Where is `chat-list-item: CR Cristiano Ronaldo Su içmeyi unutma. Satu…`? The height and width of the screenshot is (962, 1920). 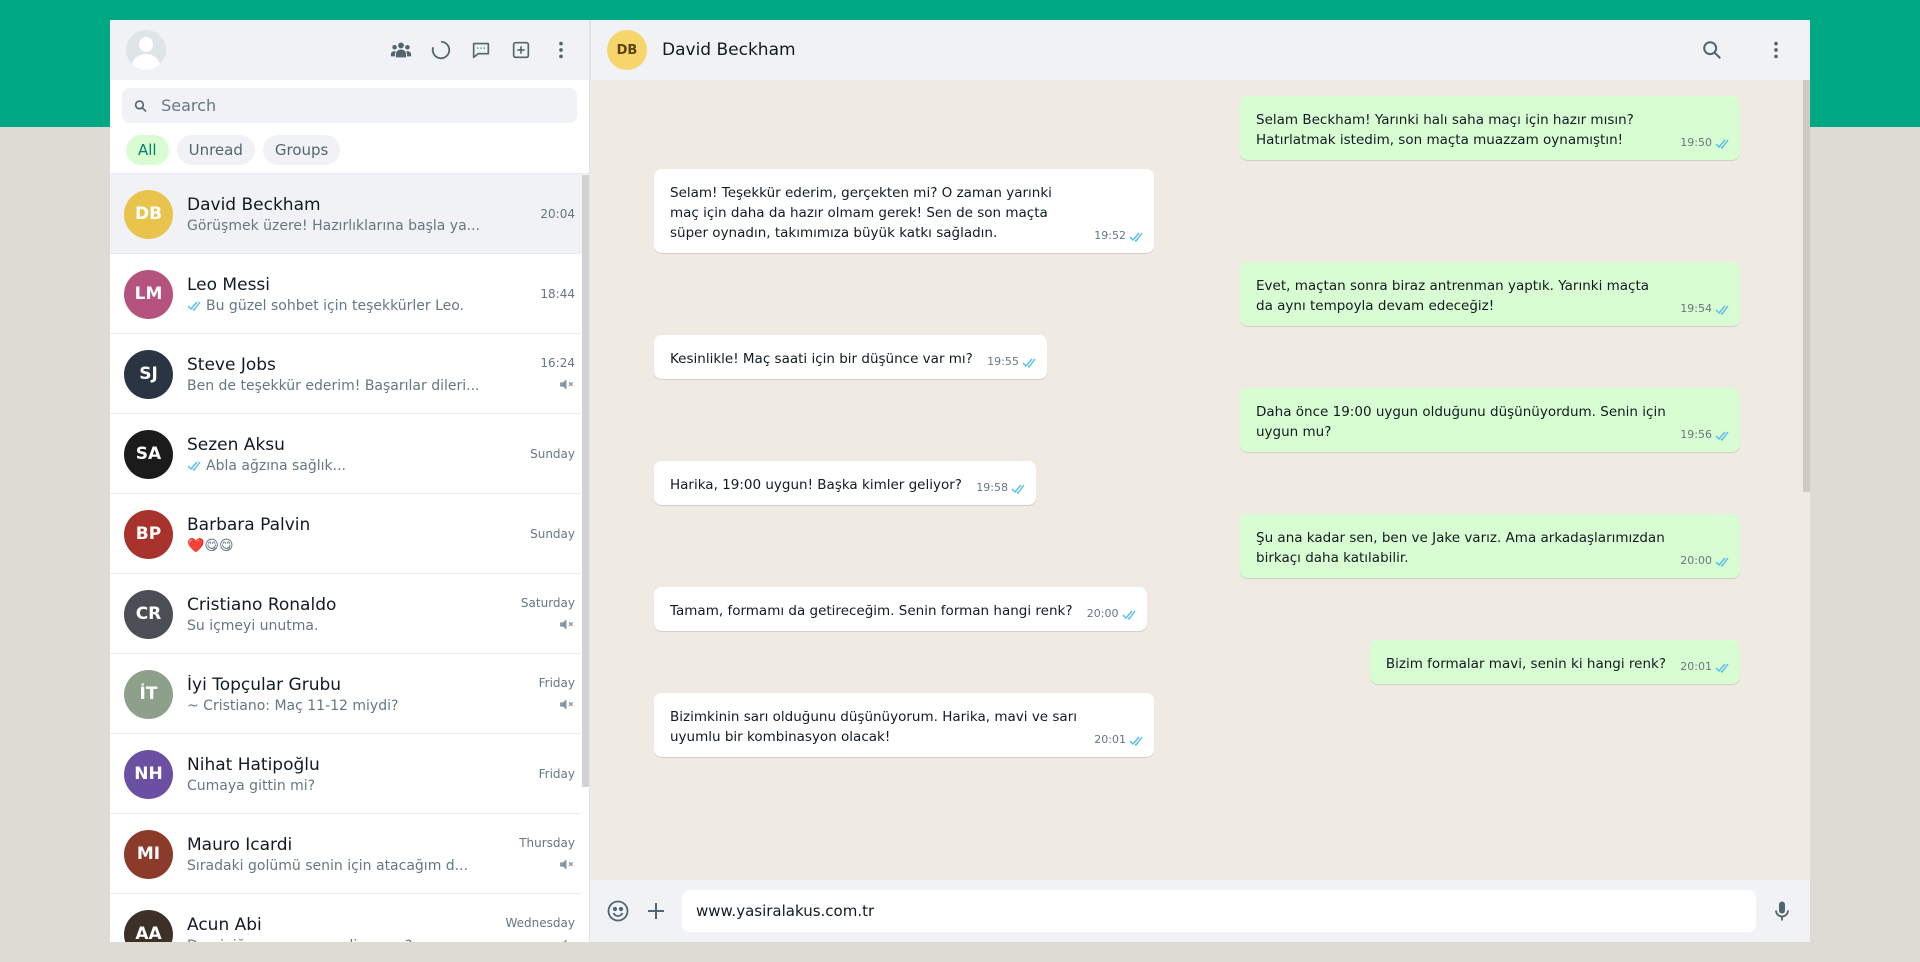
chat-list-item: CR Cristiano Ronaldo Su içmeyi unutma. Satu… is located at coordinates (349, 614).